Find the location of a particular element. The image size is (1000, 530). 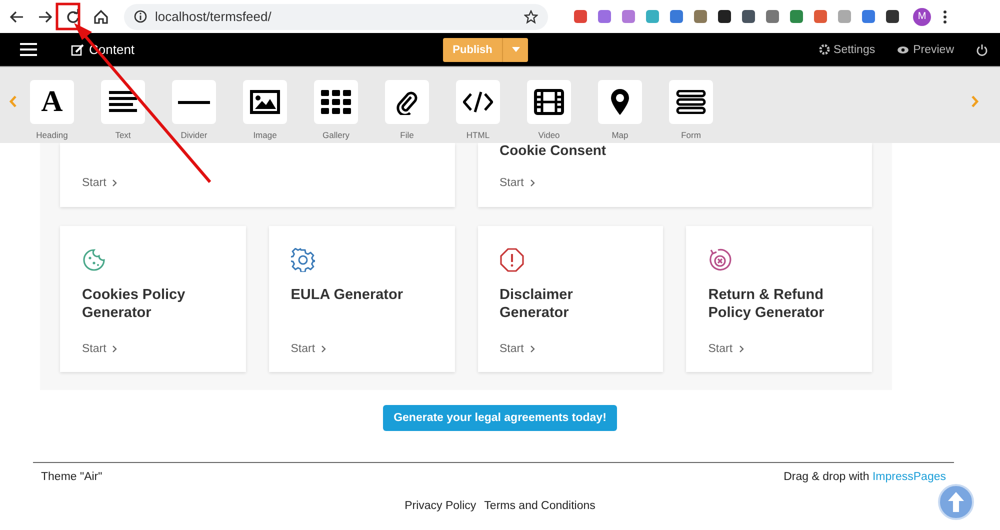

horizontal-line-icon is located at coordinates (194, 102).